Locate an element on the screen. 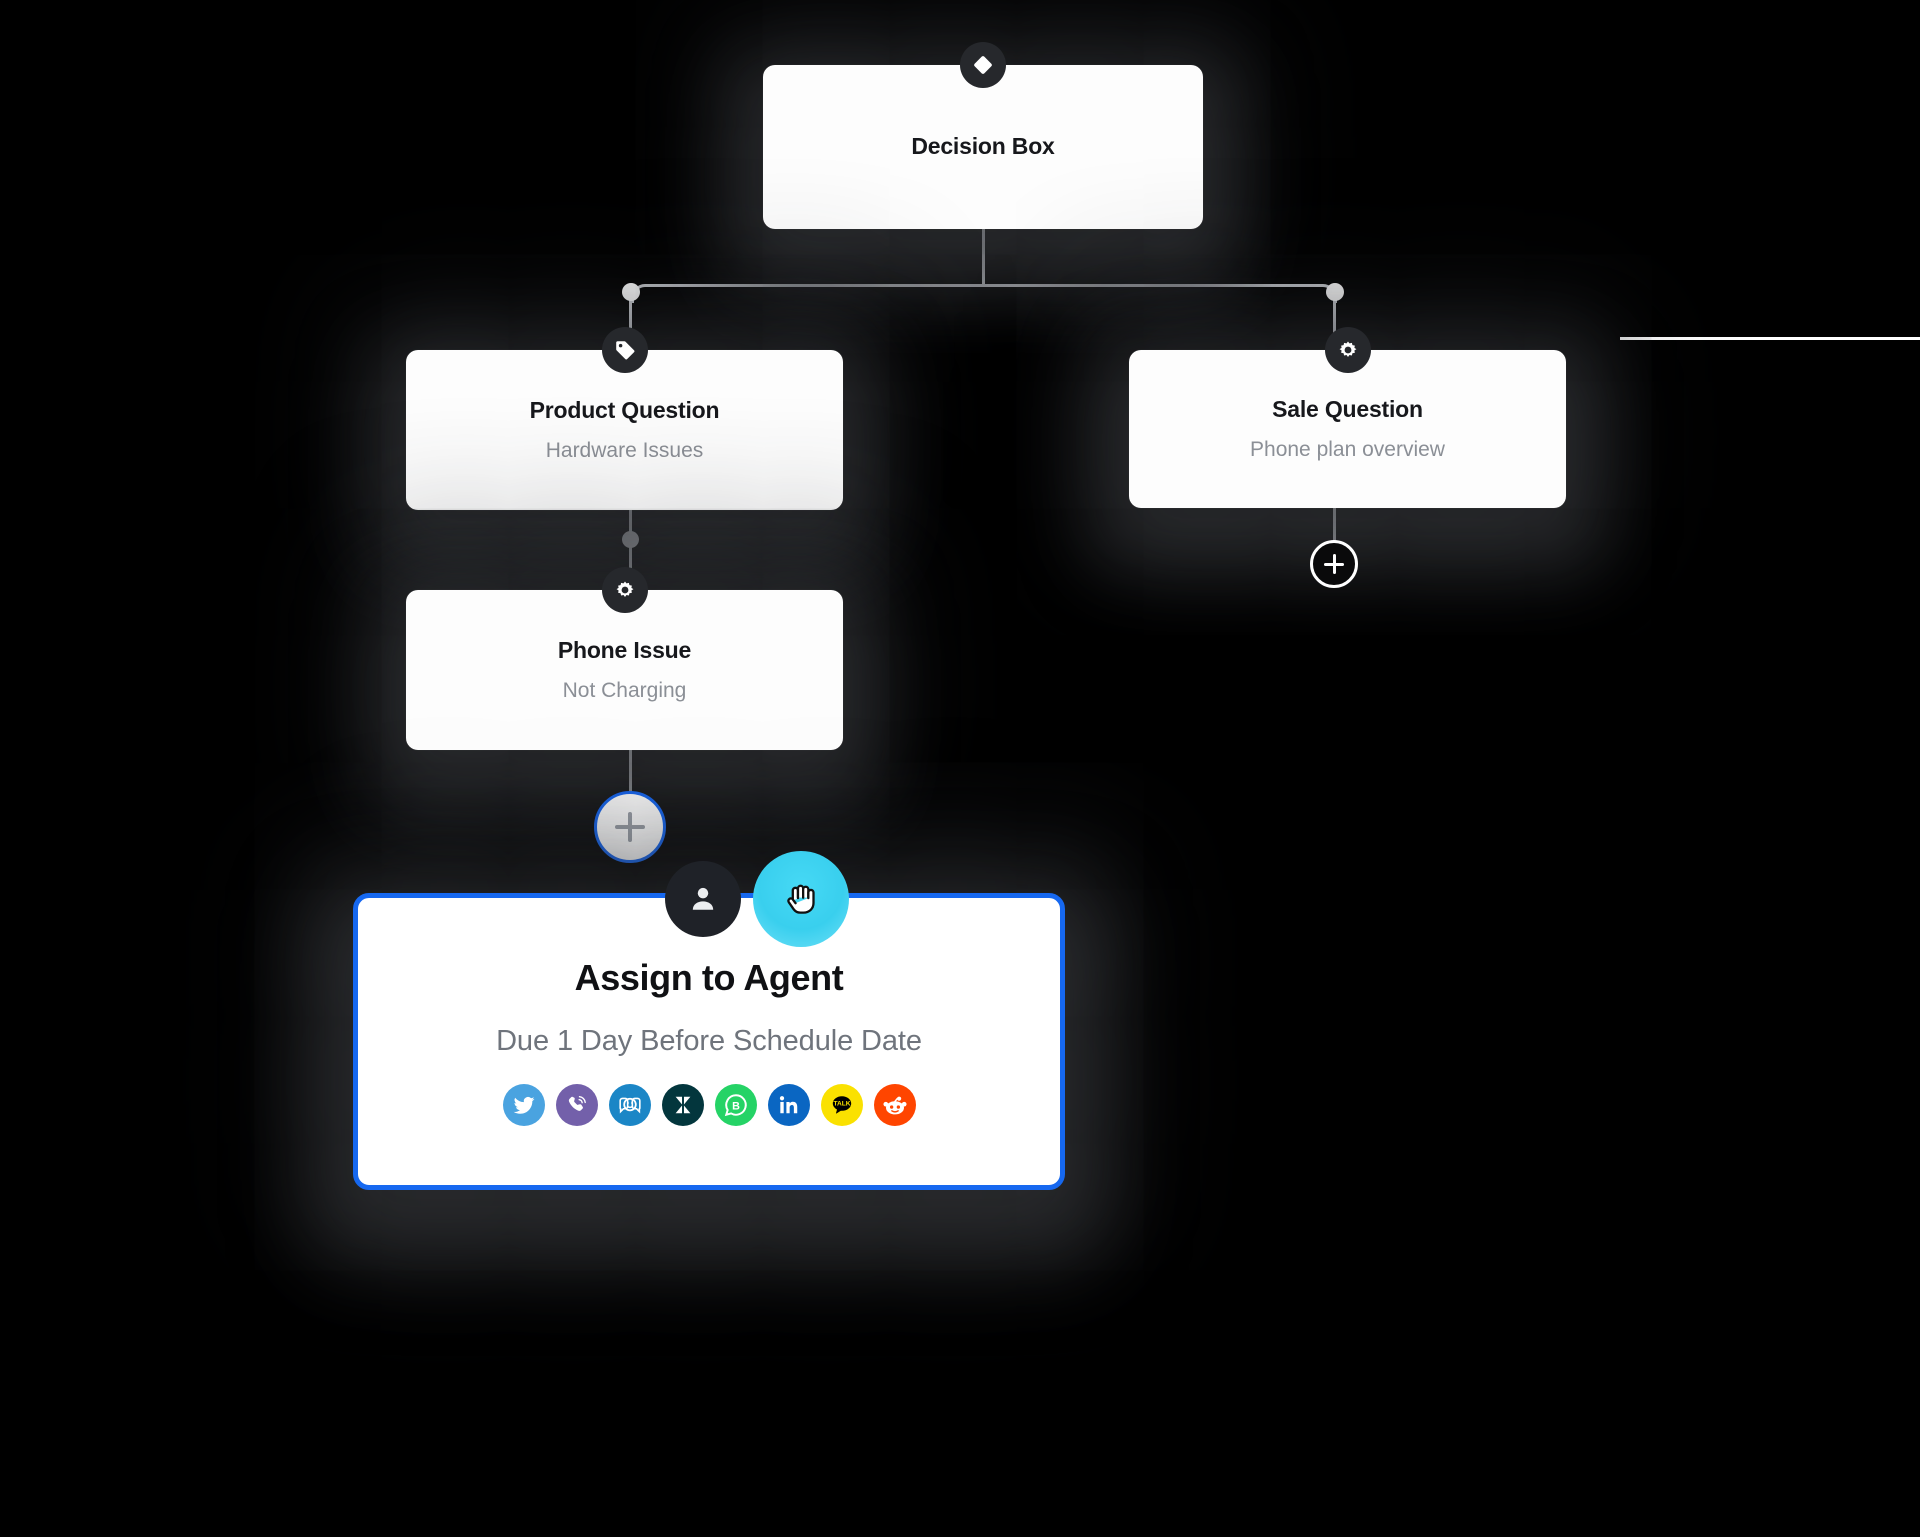  svg-text: TALK is located at coordinates (841, 1104).